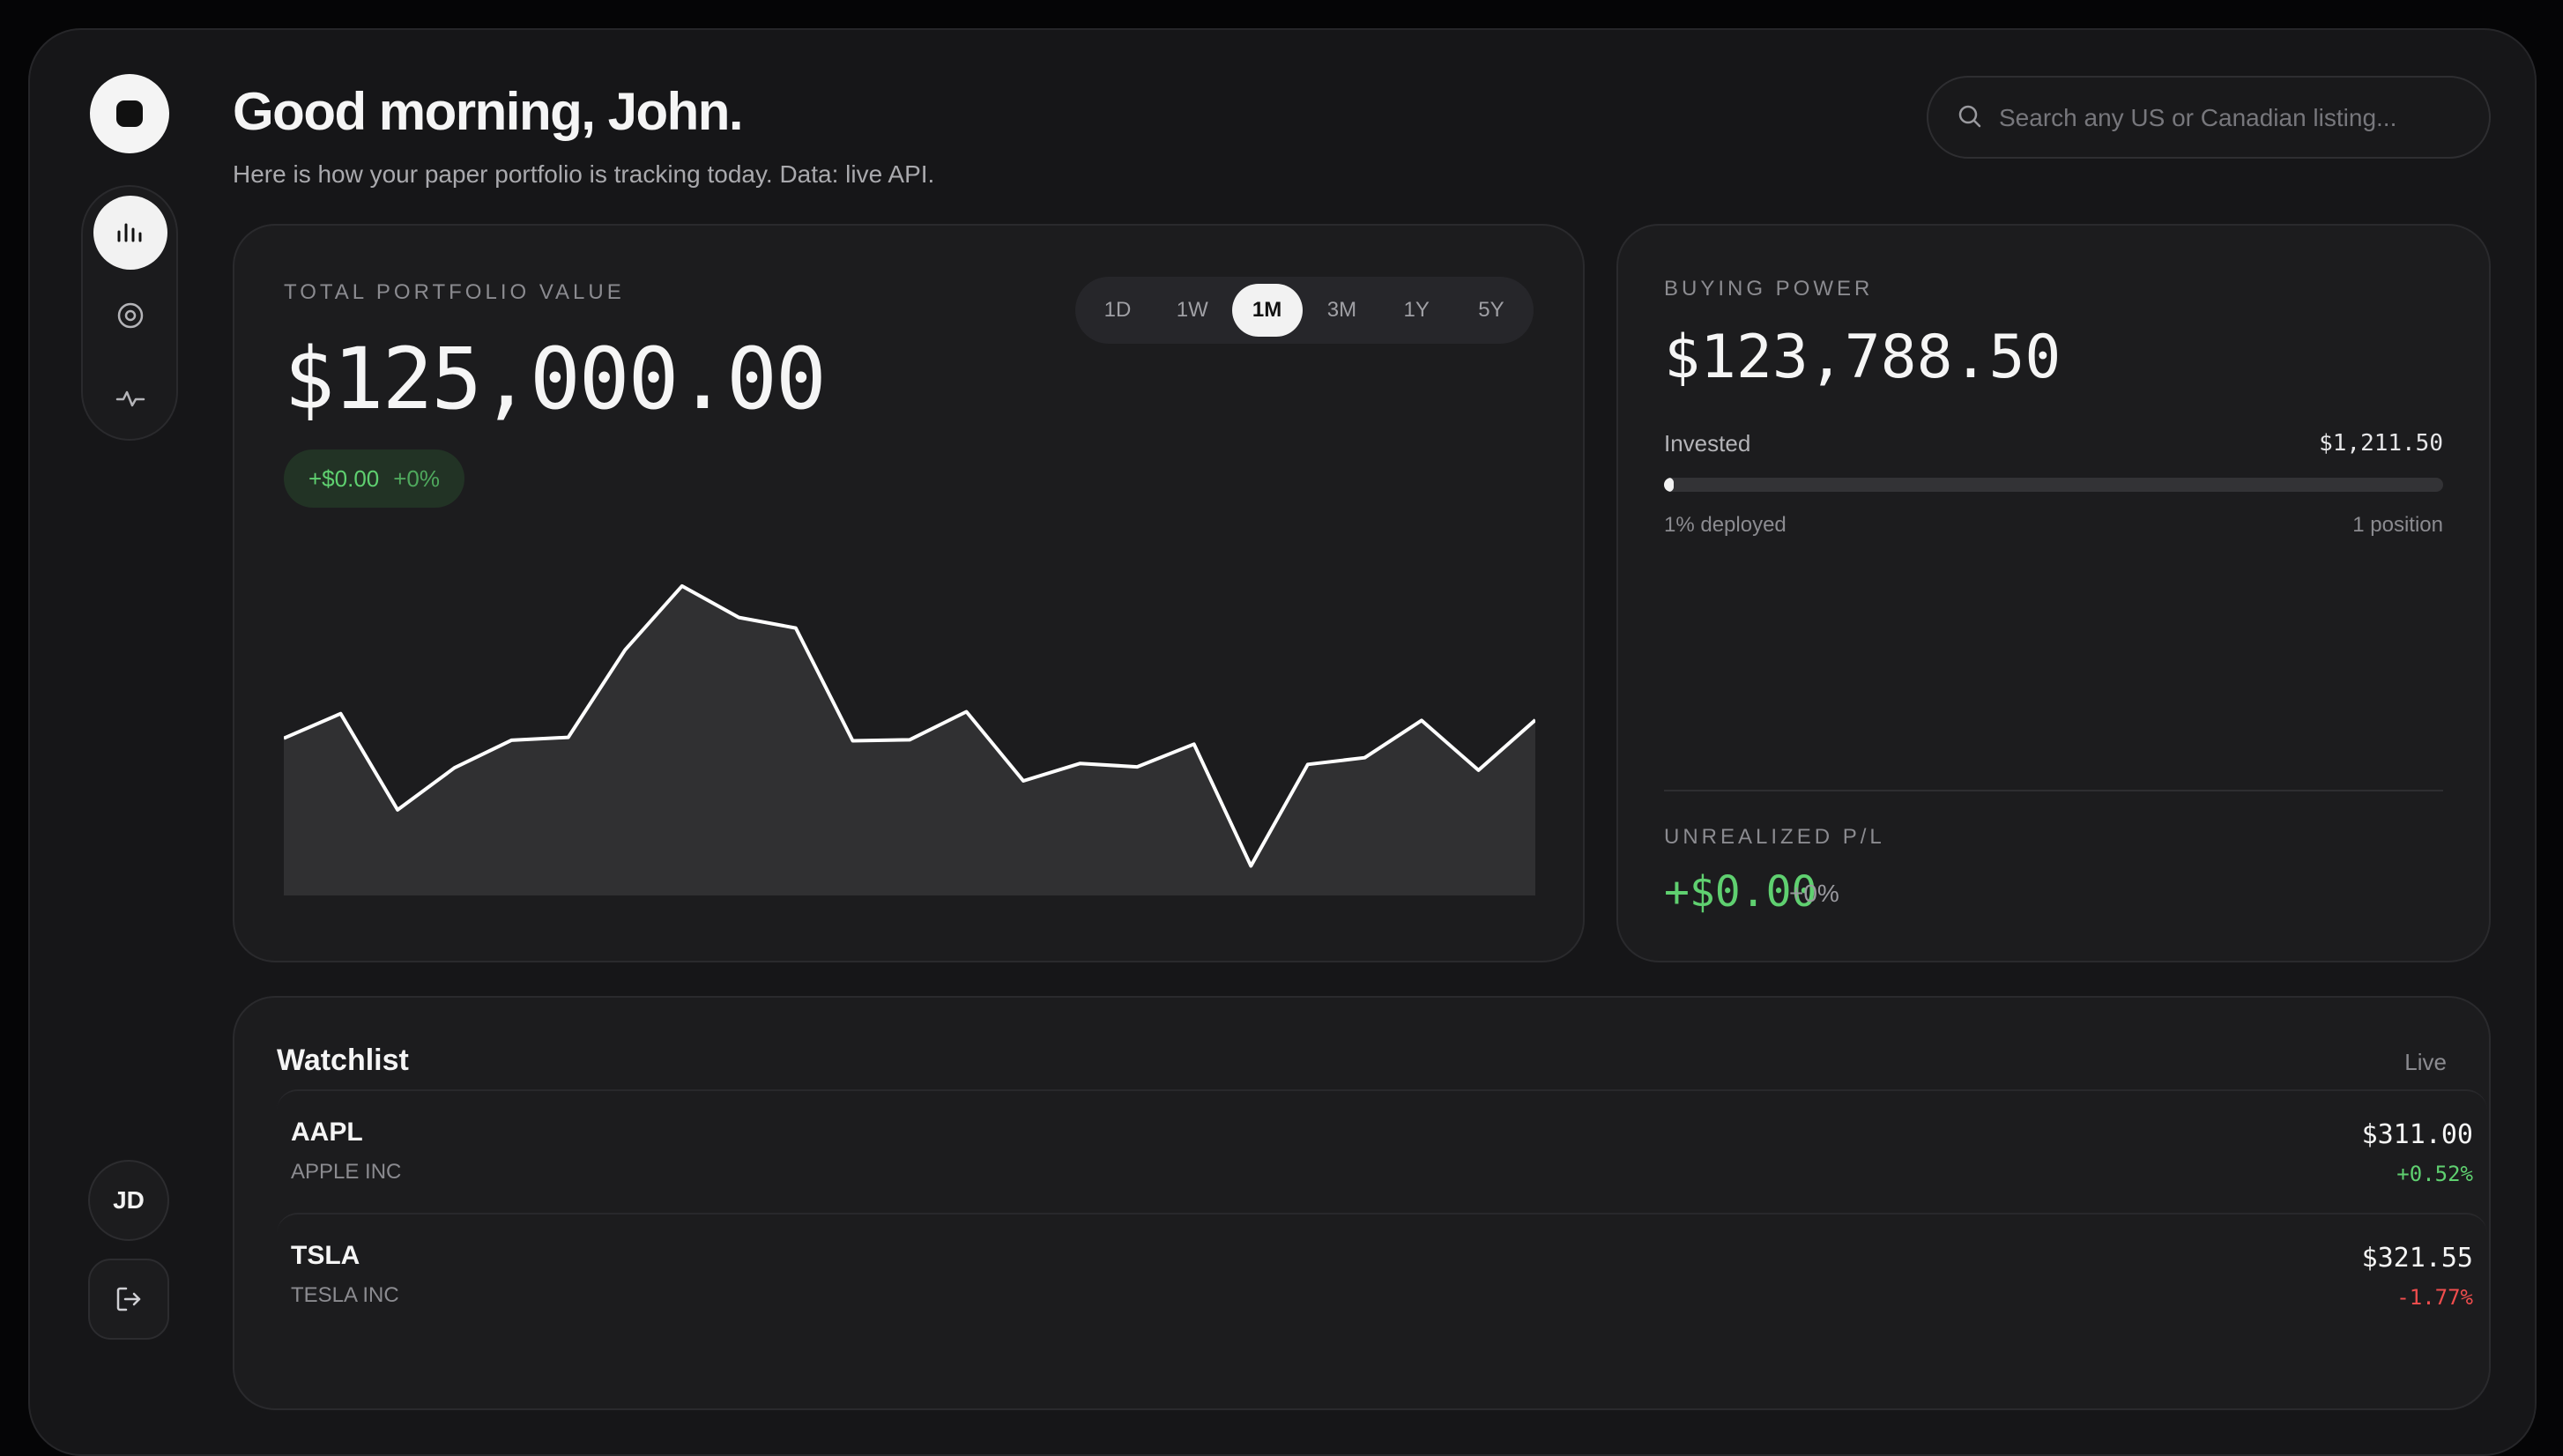  I want to click on unrealized-pl-label: UNREALIZED P/L, so click(1774, 837).